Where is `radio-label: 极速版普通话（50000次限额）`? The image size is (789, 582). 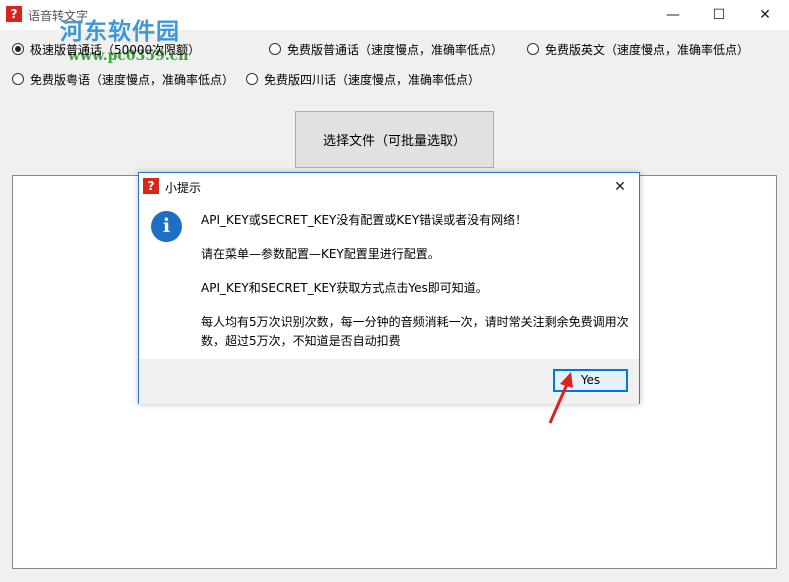
radio-label: 极速版普通话（50000次限额） is located at coordinates (115, 49).